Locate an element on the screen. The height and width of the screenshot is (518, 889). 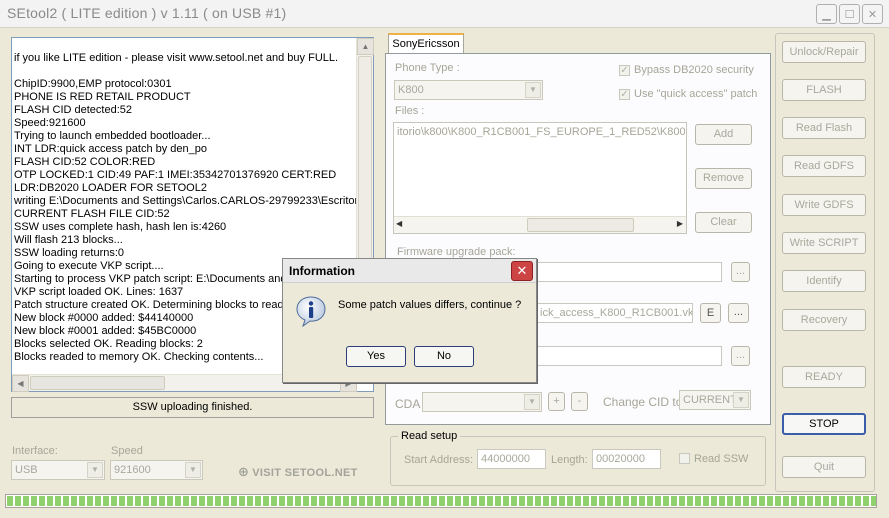
phone-type-value: K800 is located at coordinates (411, 90).